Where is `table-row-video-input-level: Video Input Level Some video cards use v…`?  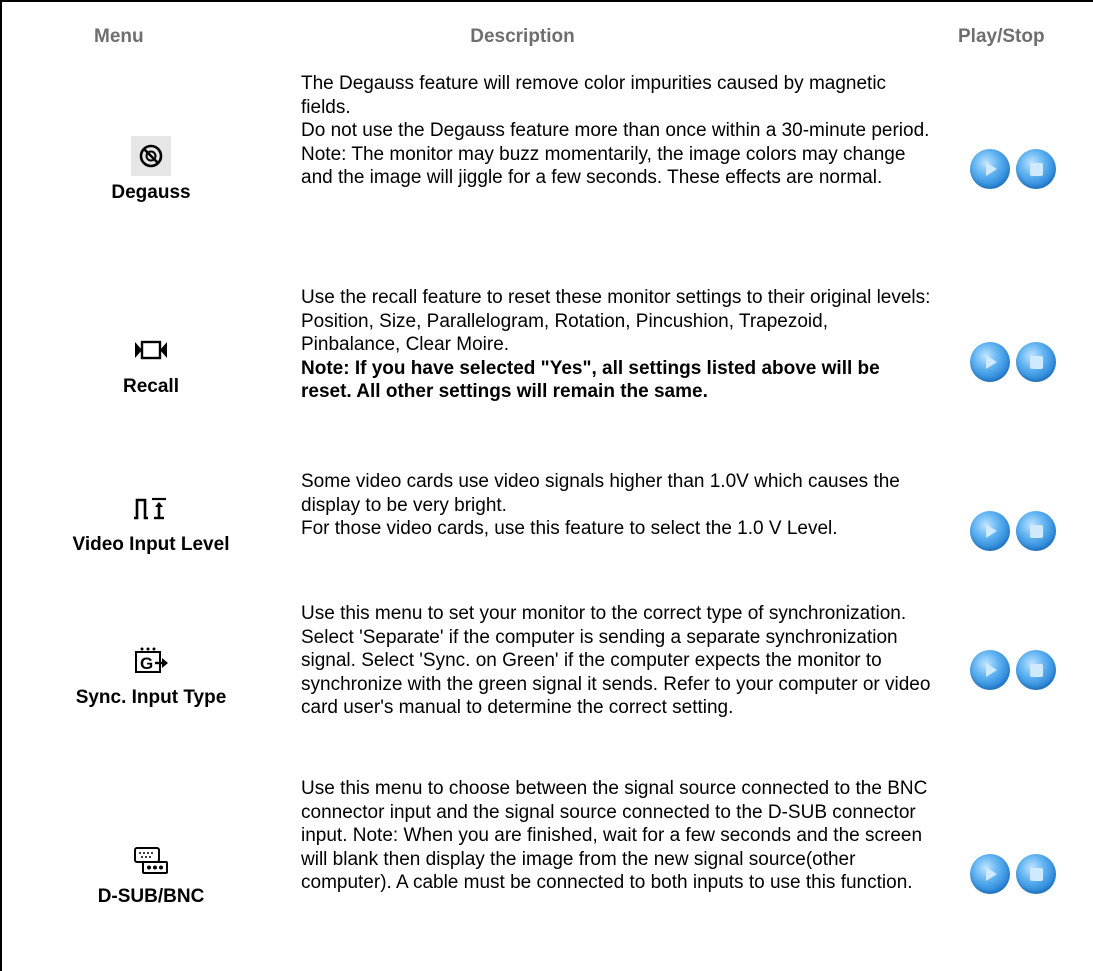
table-row-video-input-level: Video Input Level Some video cards use v… is located at coordinates (546, 522).